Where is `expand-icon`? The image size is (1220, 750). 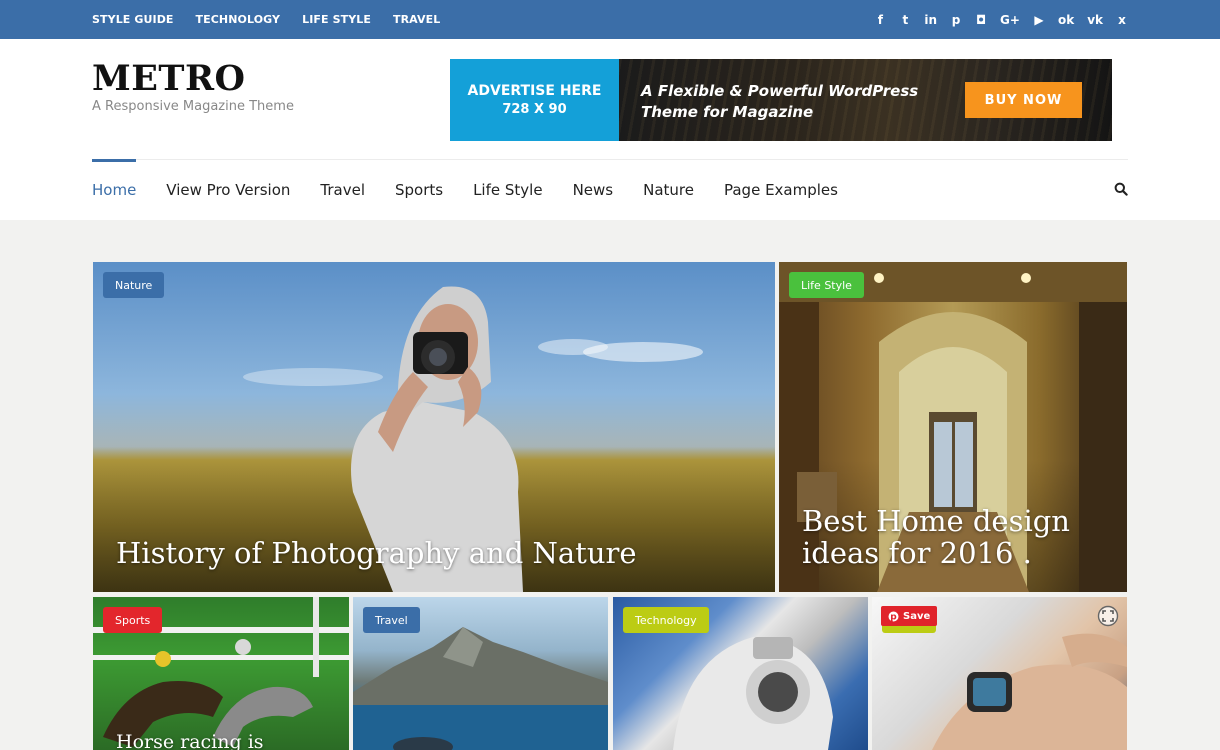
expand-icon is located at coordinates (1108, 616).